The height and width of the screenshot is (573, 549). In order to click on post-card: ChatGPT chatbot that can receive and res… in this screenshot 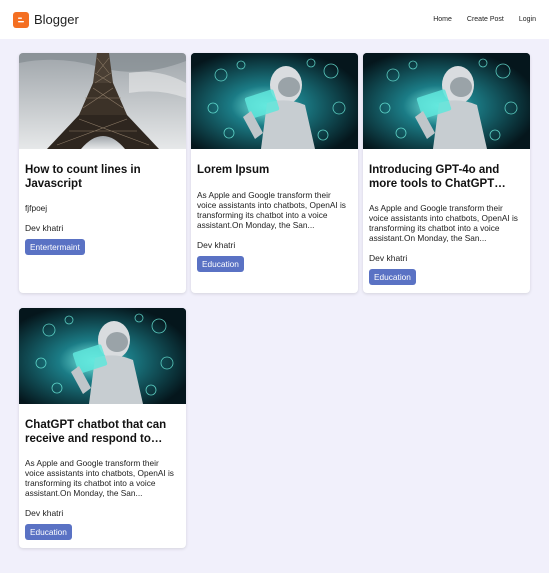, I will do `click(102, 428)`.